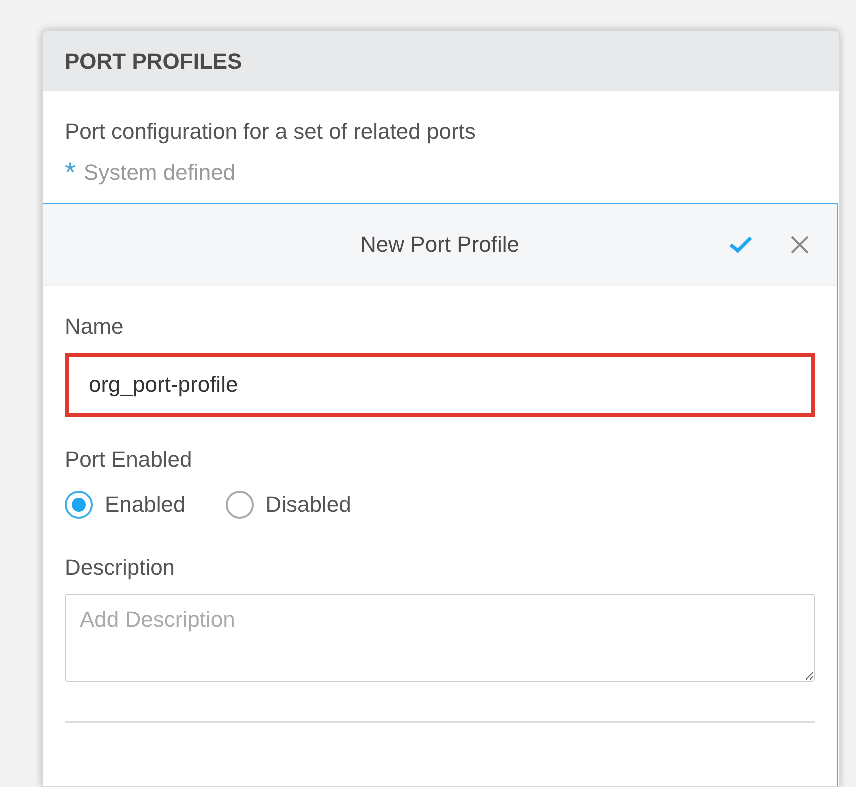 This screenshot has width=856, height=787. What do you see at coordinates (441, 61) in the screenshot?
I see `panel-title: PORT PROFILES` at bounding box center [441, 61].